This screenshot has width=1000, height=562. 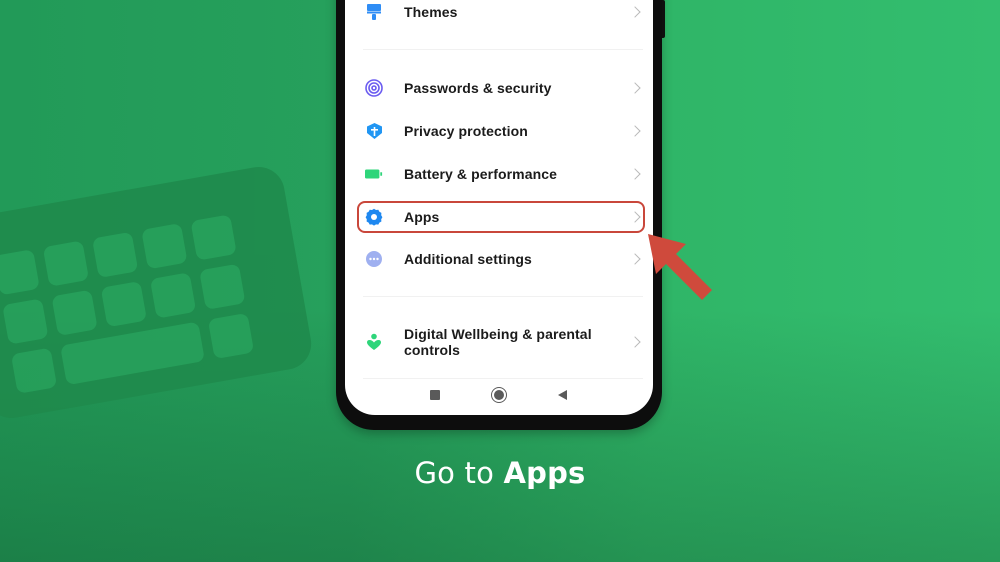 I want to click on more-dots-icon, so click(x=374, y=259).